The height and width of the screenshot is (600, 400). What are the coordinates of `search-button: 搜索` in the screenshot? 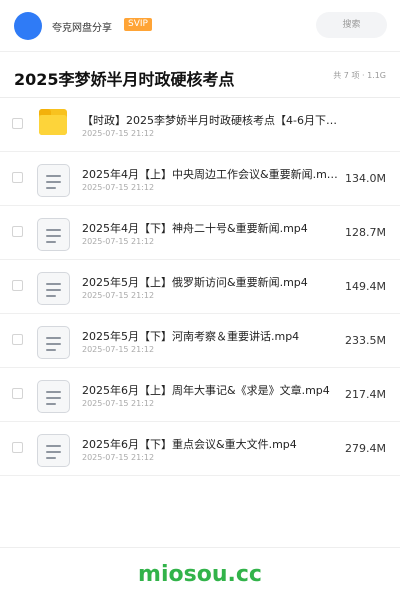 It's located at (351, 25).